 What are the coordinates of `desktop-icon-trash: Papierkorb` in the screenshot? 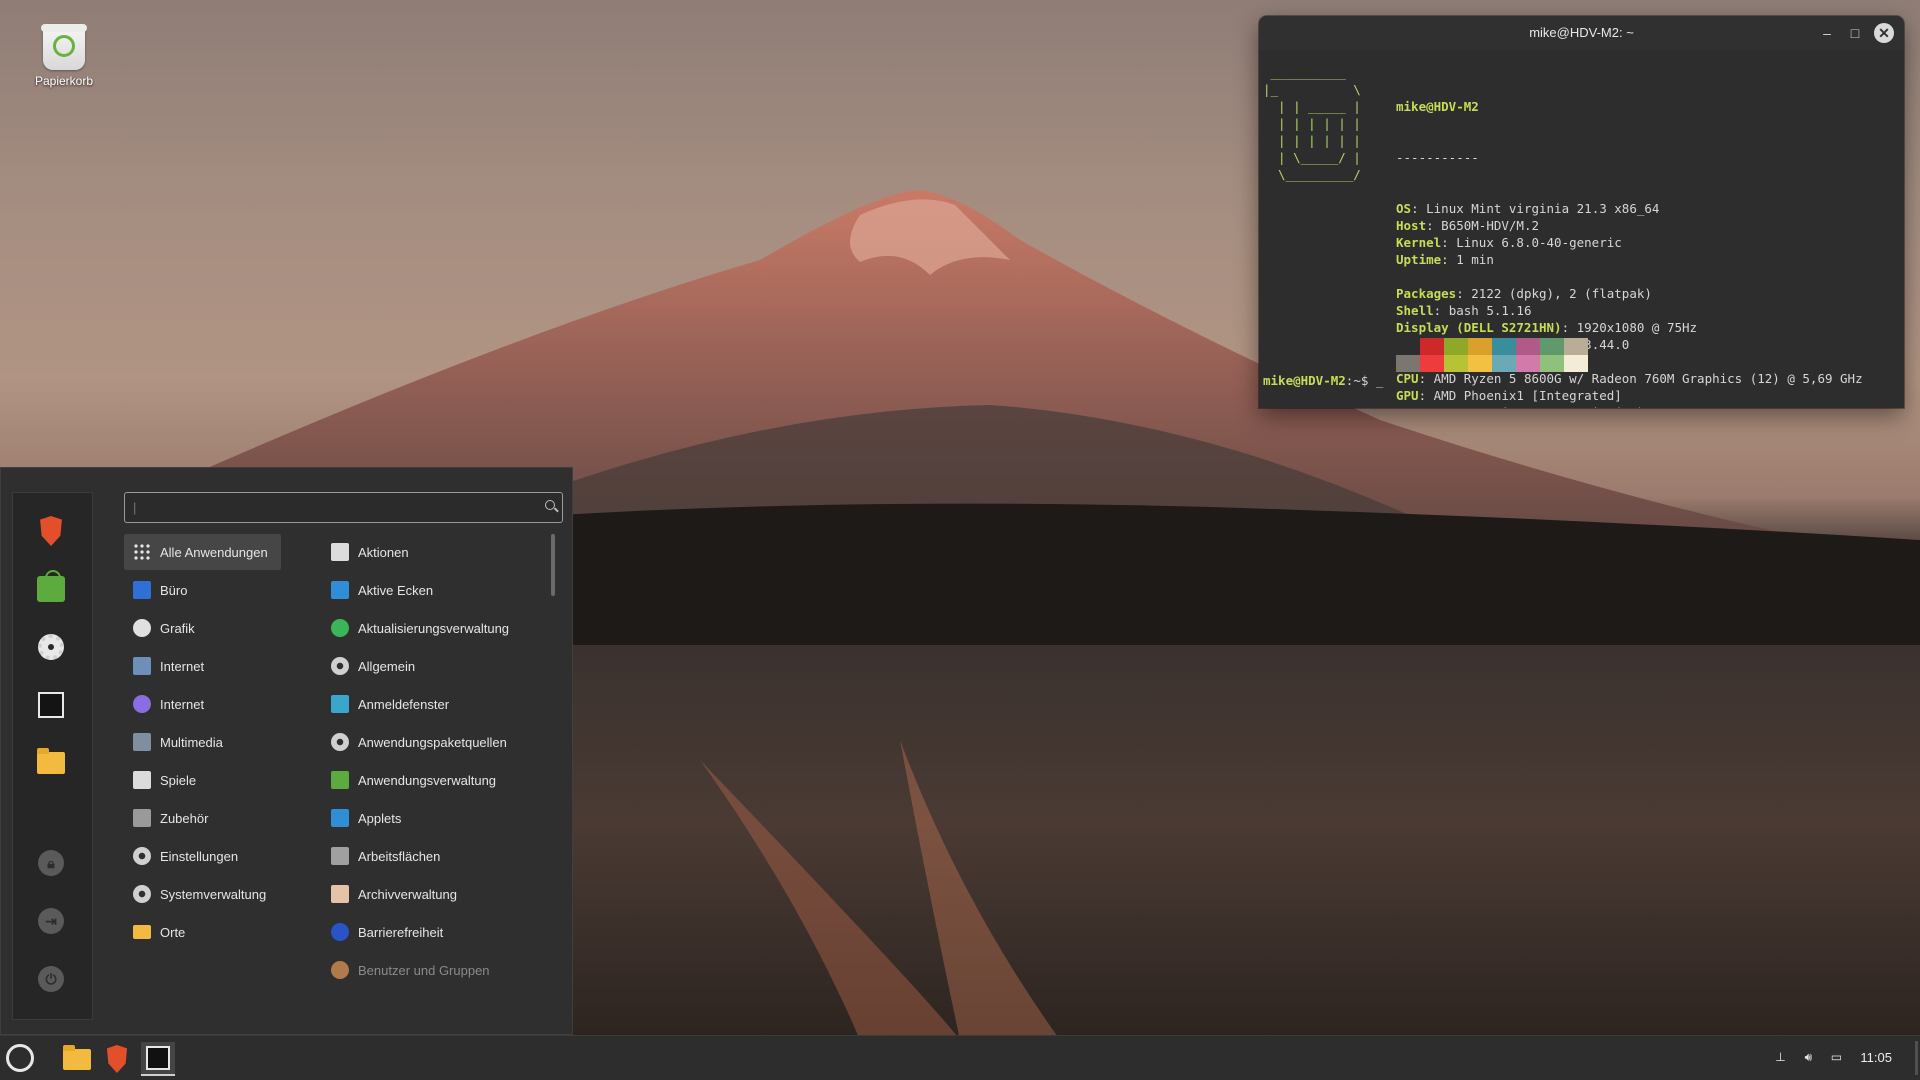 It's located at (64, 56).